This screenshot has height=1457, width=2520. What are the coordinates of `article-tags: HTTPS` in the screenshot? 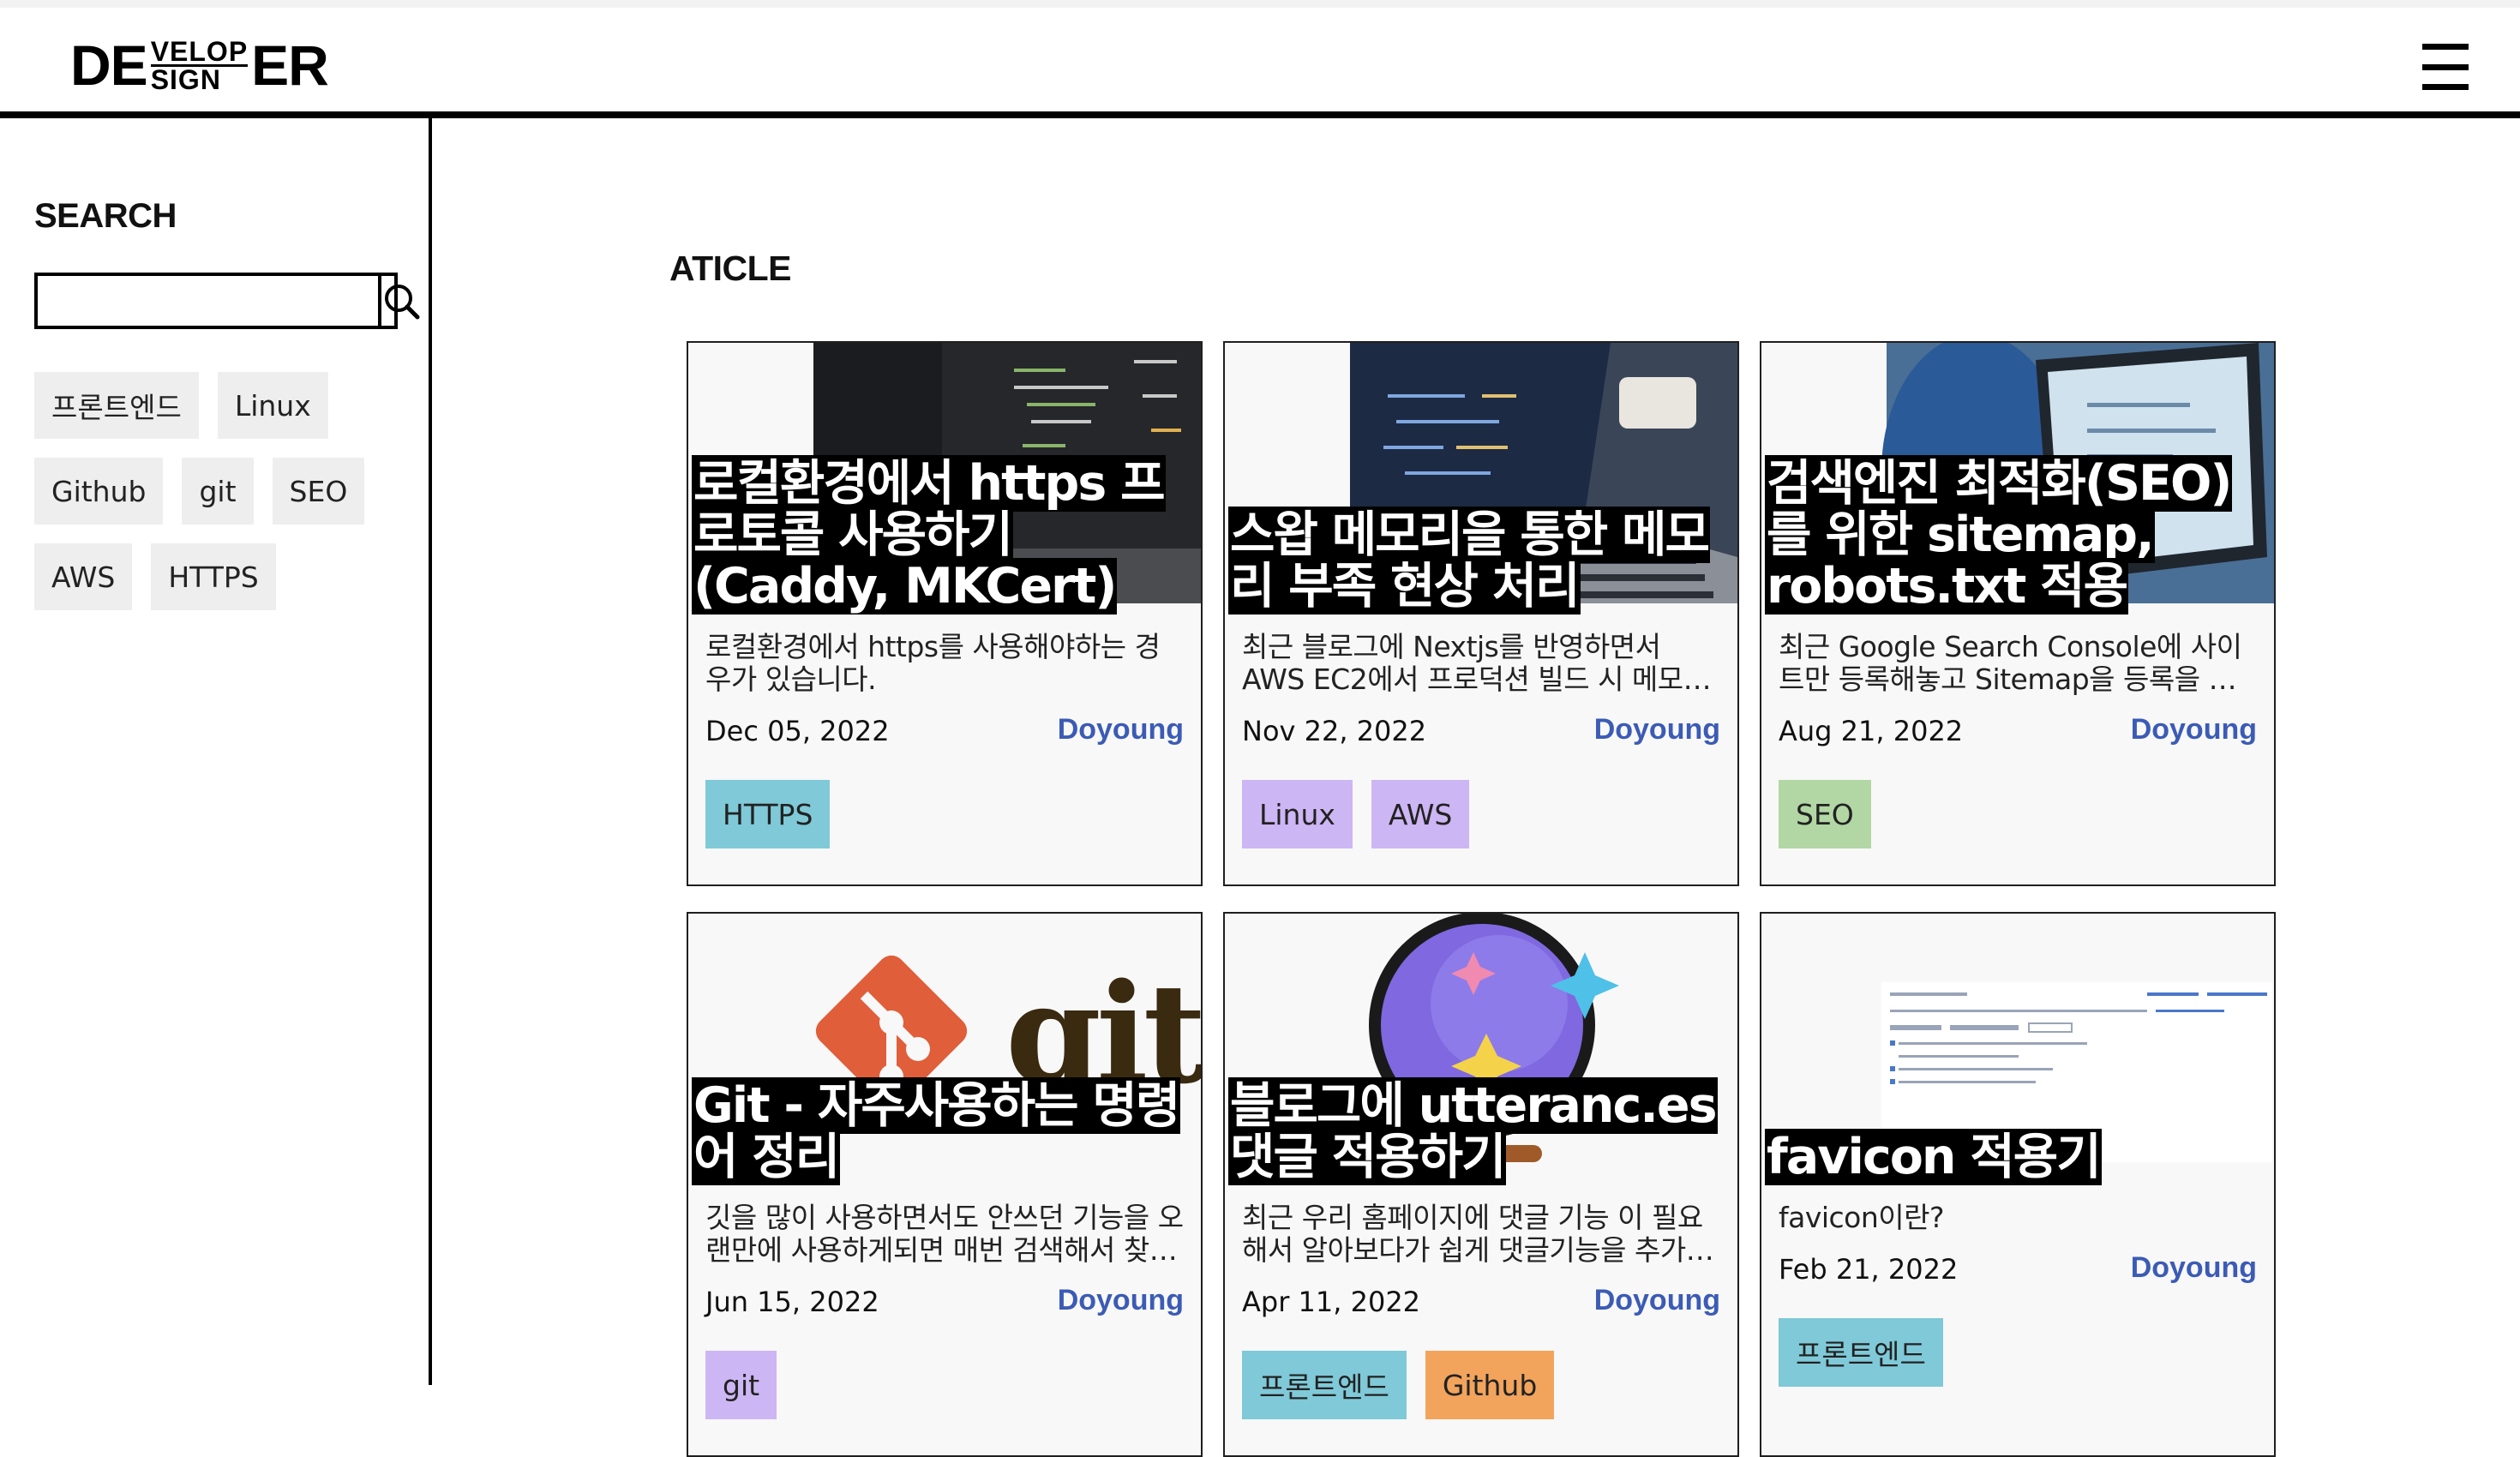 It's located at (768, 814).